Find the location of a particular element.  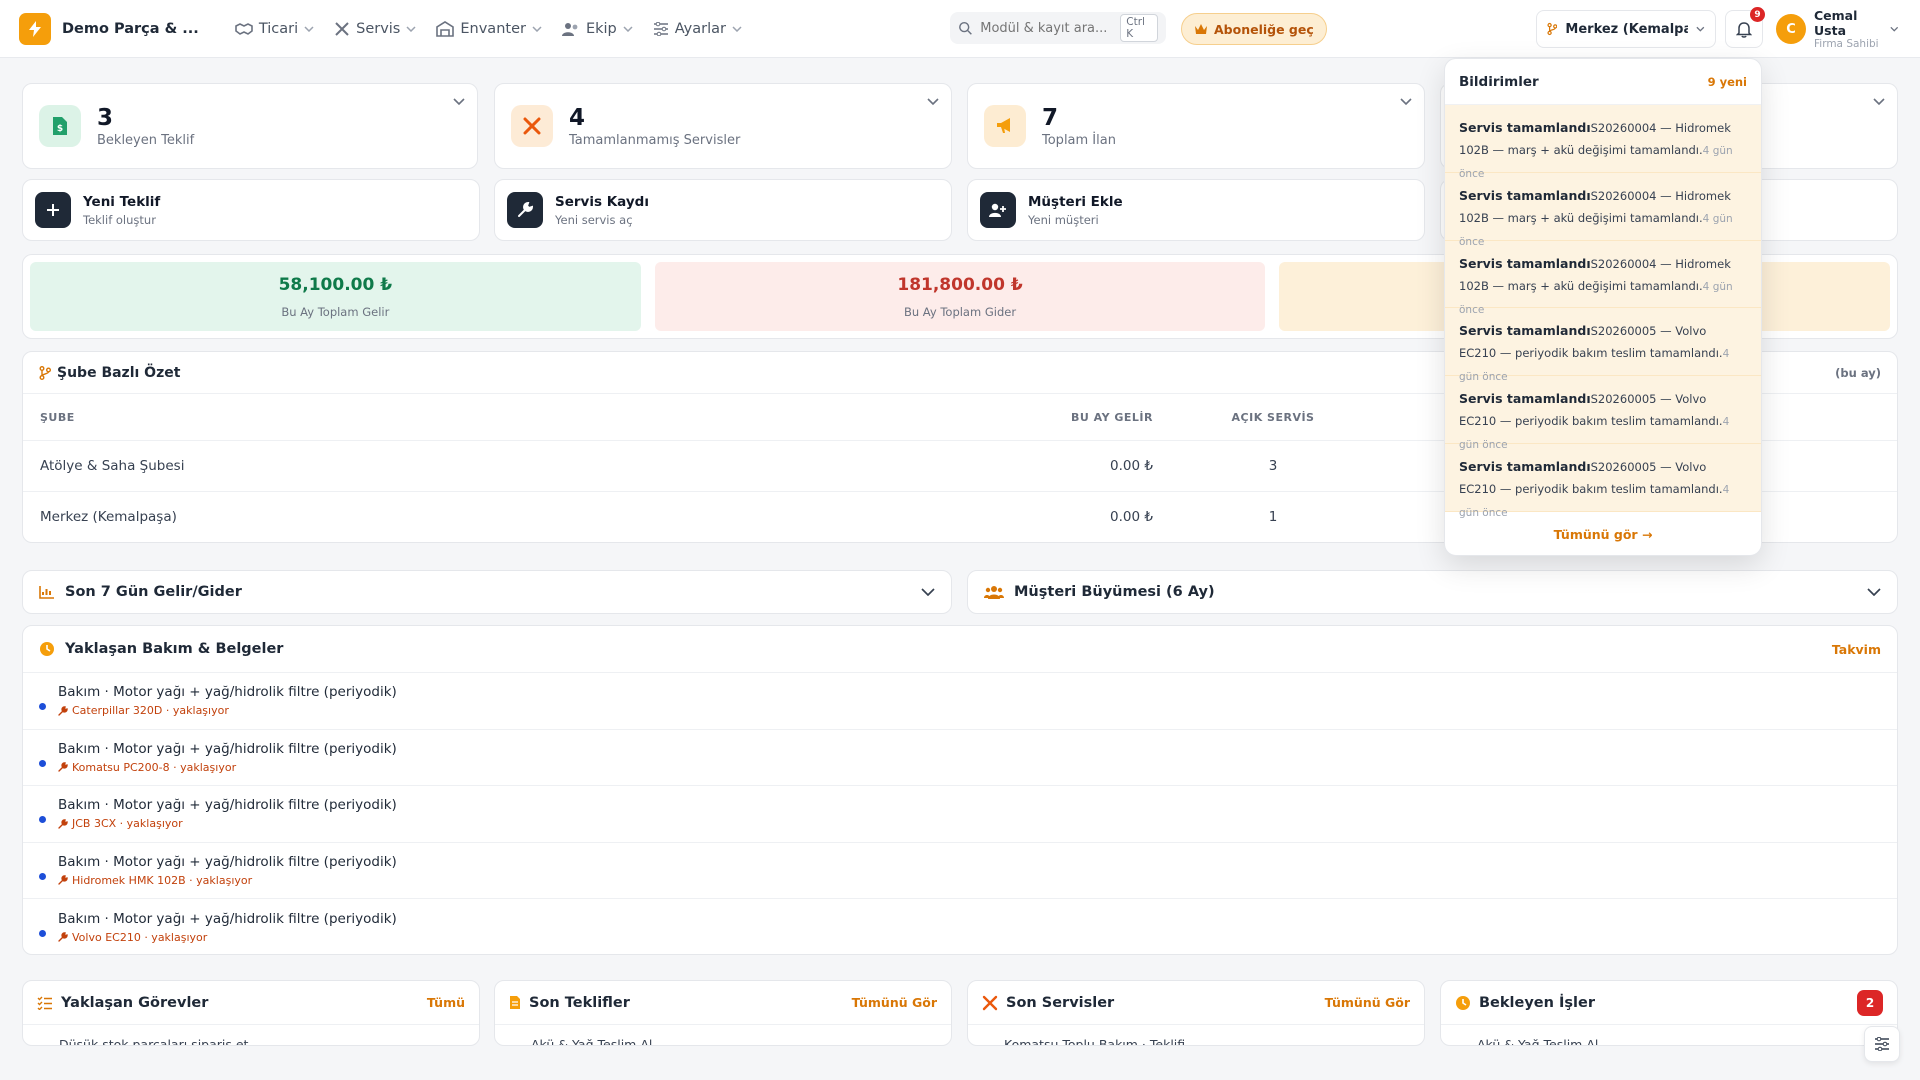

search-input is located at coordinates (1050, 28).